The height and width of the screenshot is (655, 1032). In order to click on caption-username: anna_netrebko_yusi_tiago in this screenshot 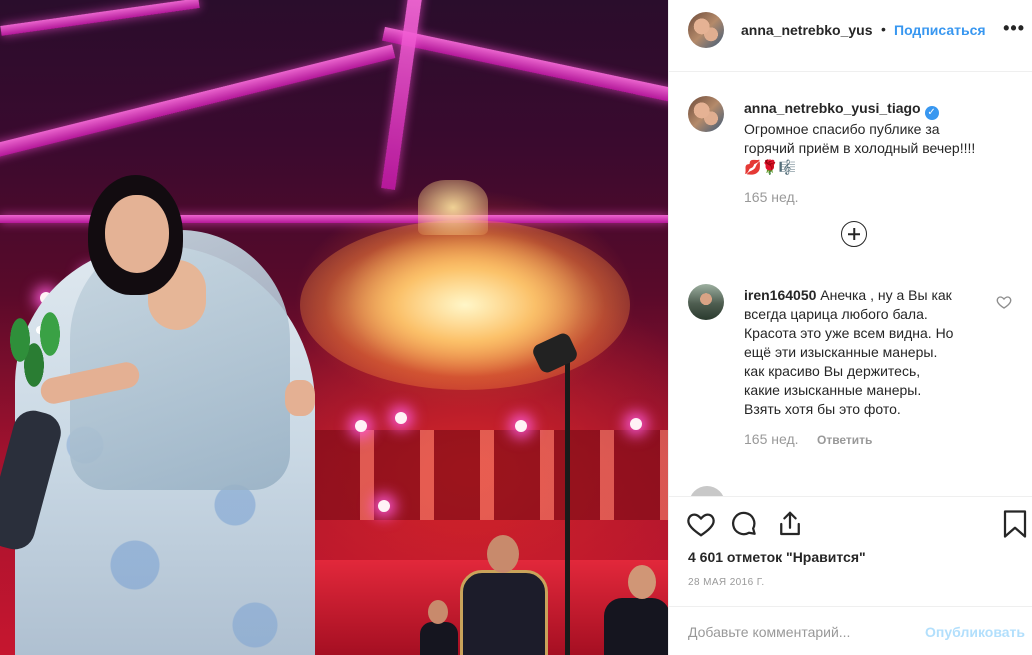, I will do `click(832, 108)`.